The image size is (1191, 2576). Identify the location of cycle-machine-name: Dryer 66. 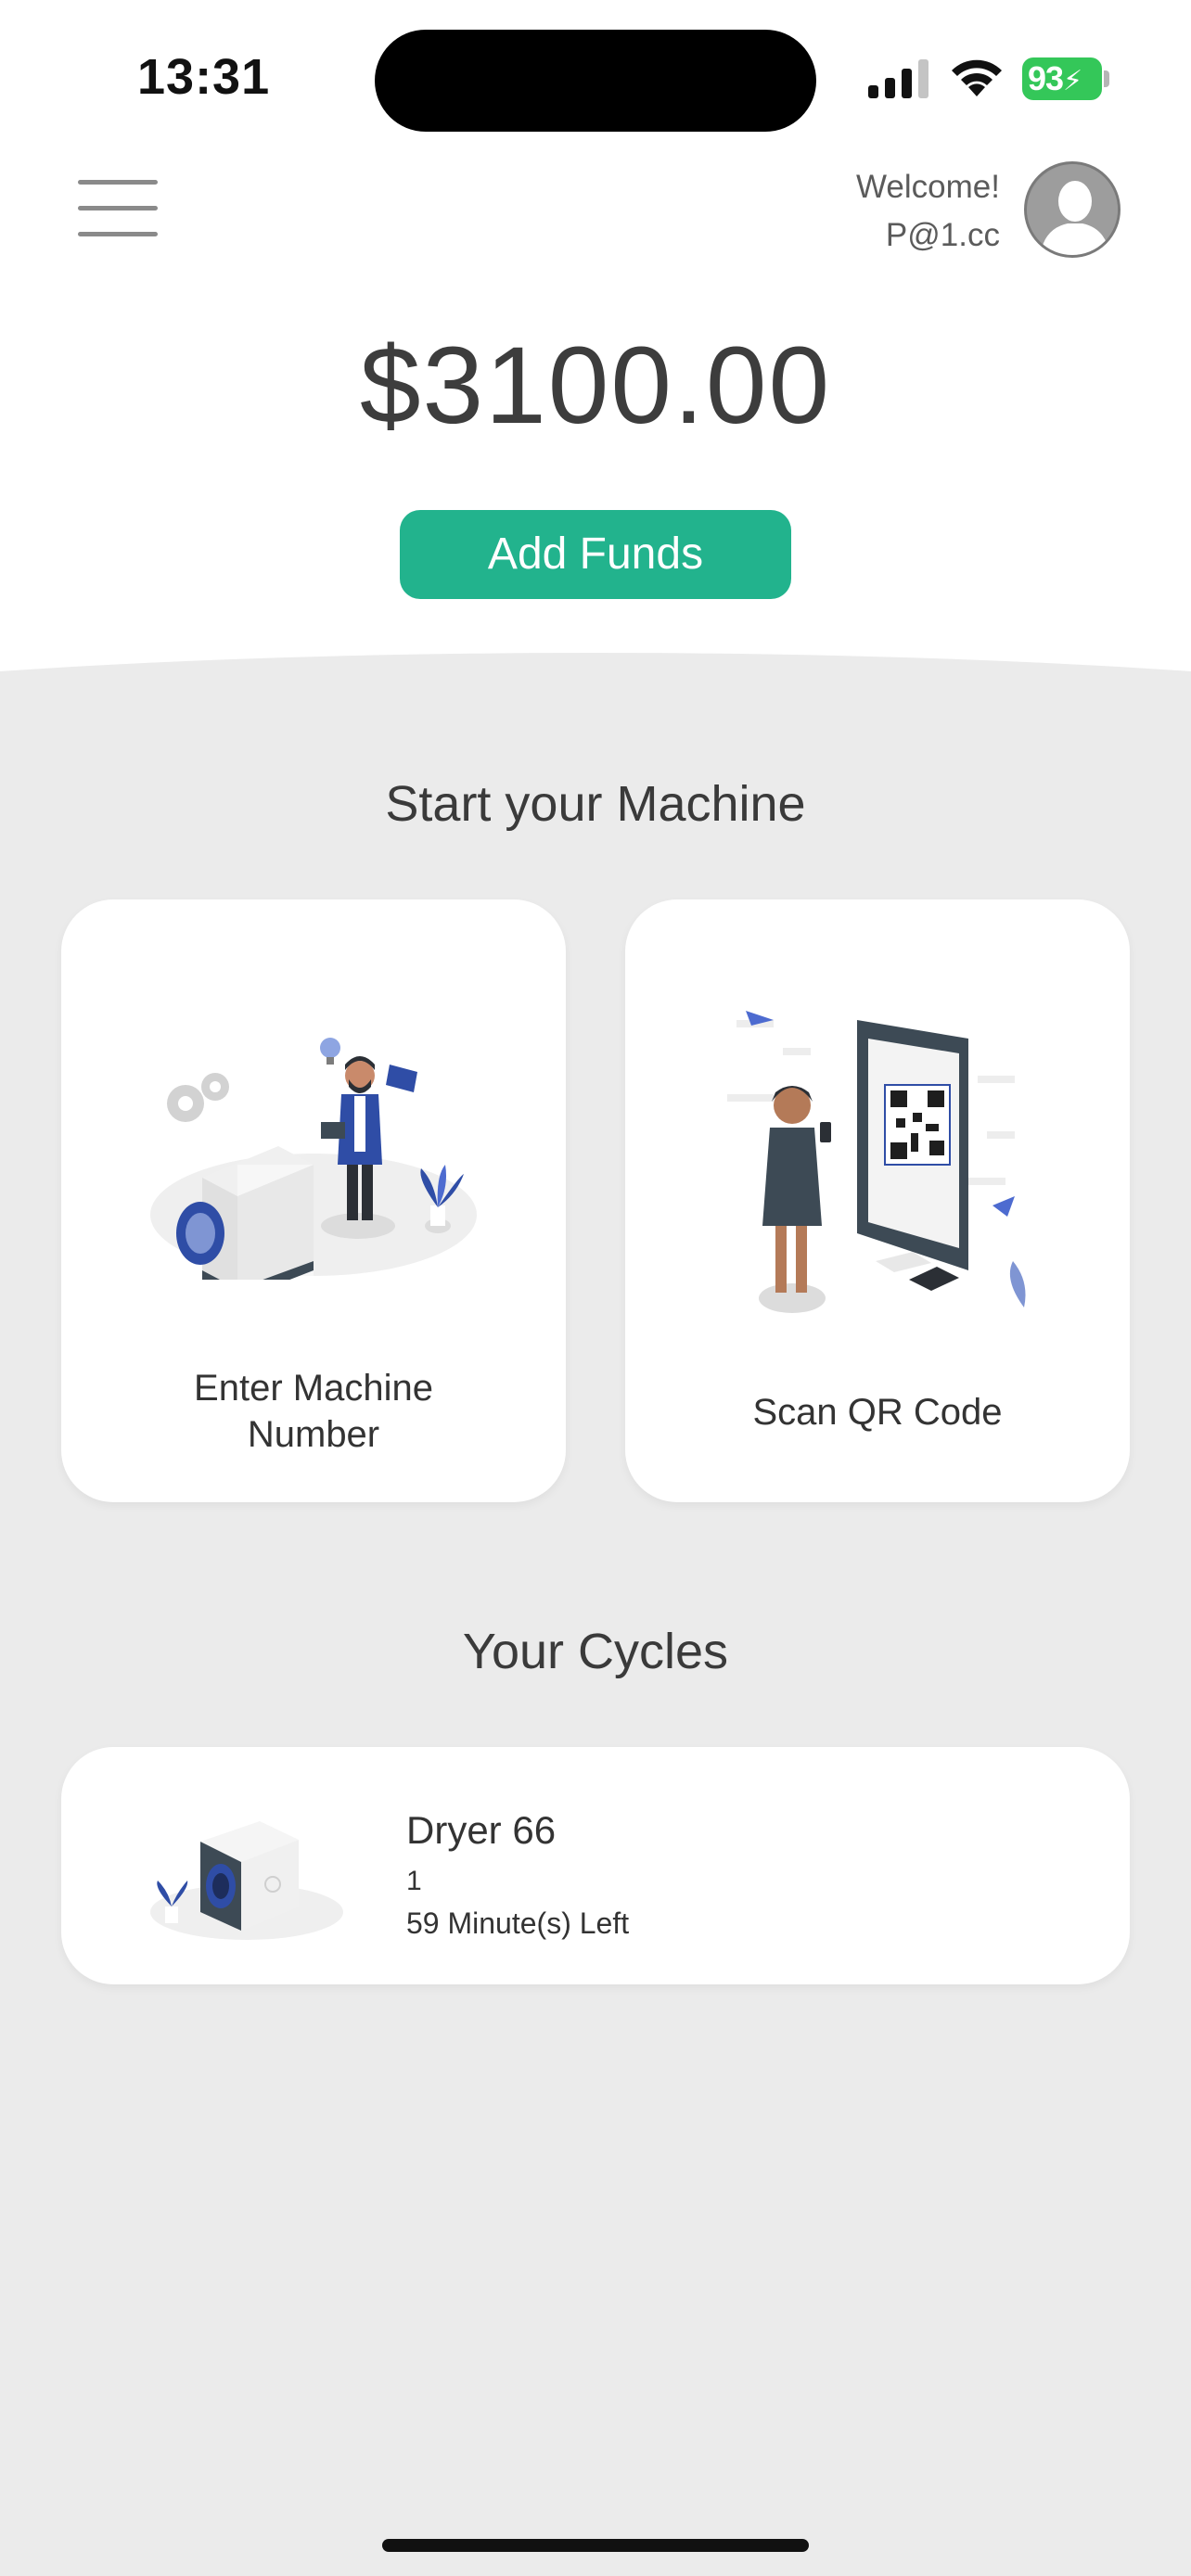
(482, 1830).